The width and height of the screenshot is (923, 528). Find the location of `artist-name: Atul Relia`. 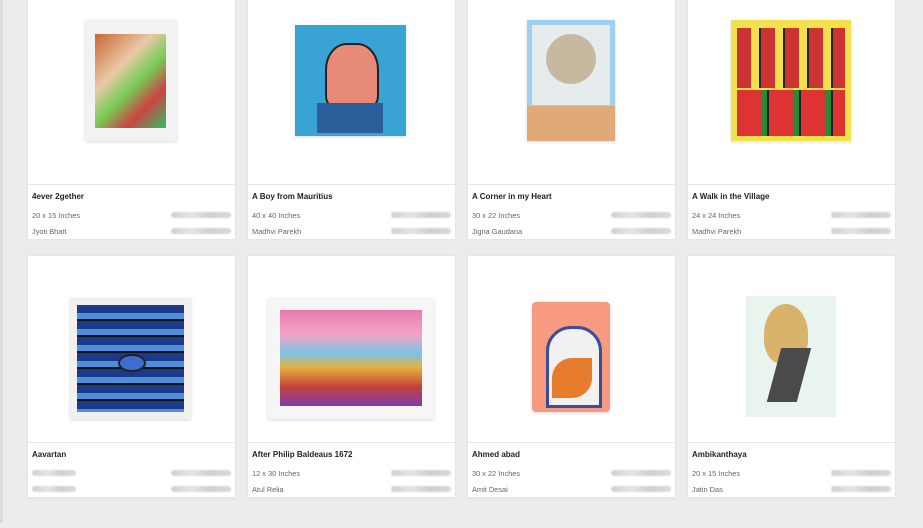

artist-name: Atul Relia is located at coordinates (268, 489).